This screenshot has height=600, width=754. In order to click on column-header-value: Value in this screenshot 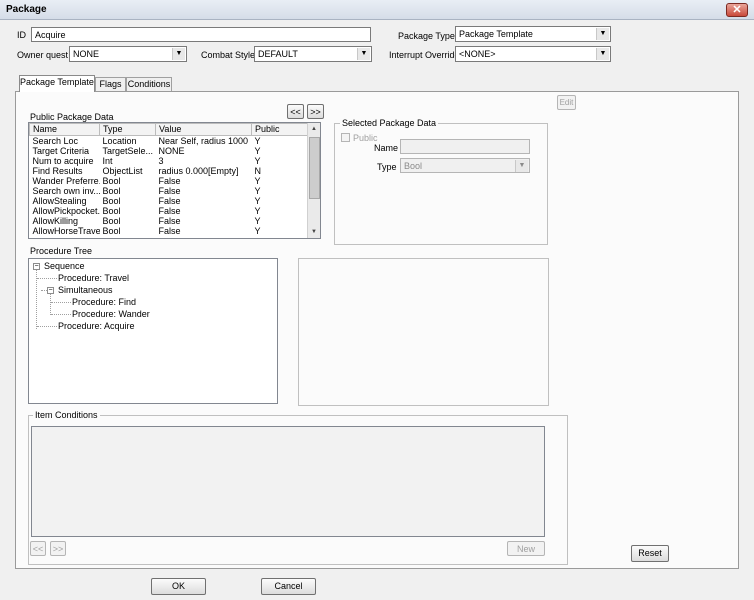, I will do `click(203, 129)`.